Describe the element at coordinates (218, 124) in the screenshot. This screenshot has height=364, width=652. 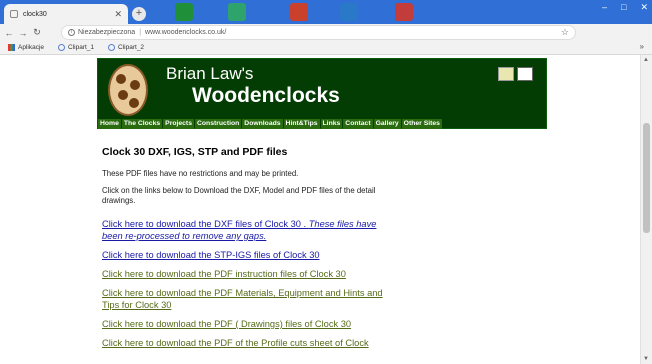
I see `nav-construction: Construction` at that location.